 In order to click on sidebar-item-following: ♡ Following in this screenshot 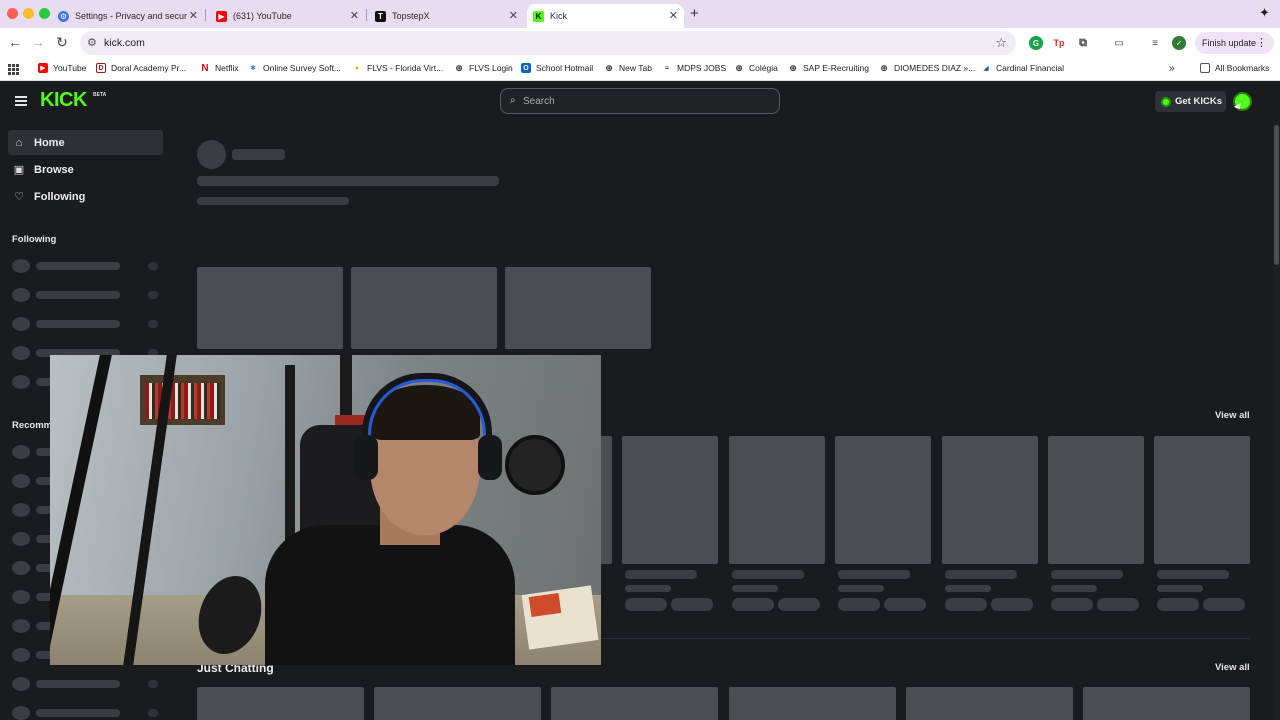, I will do `click(85, 196)`.